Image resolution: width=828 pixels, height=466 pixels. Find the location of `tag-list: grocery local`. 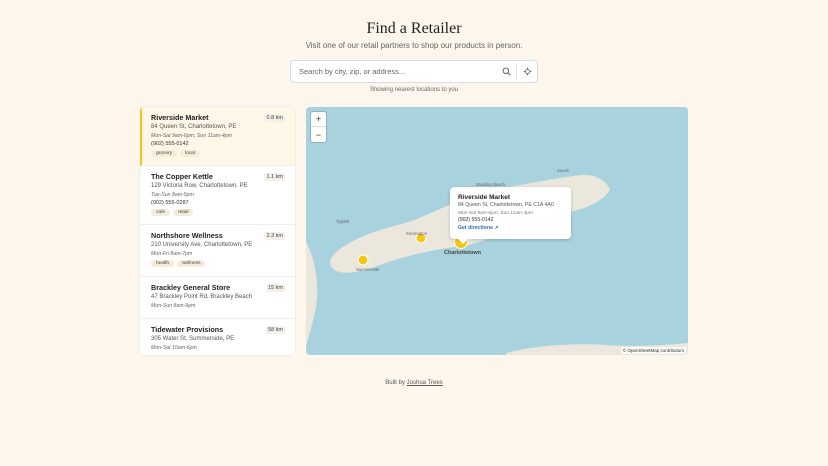

tag-list: grocery local is located at coordinates (218, 153).